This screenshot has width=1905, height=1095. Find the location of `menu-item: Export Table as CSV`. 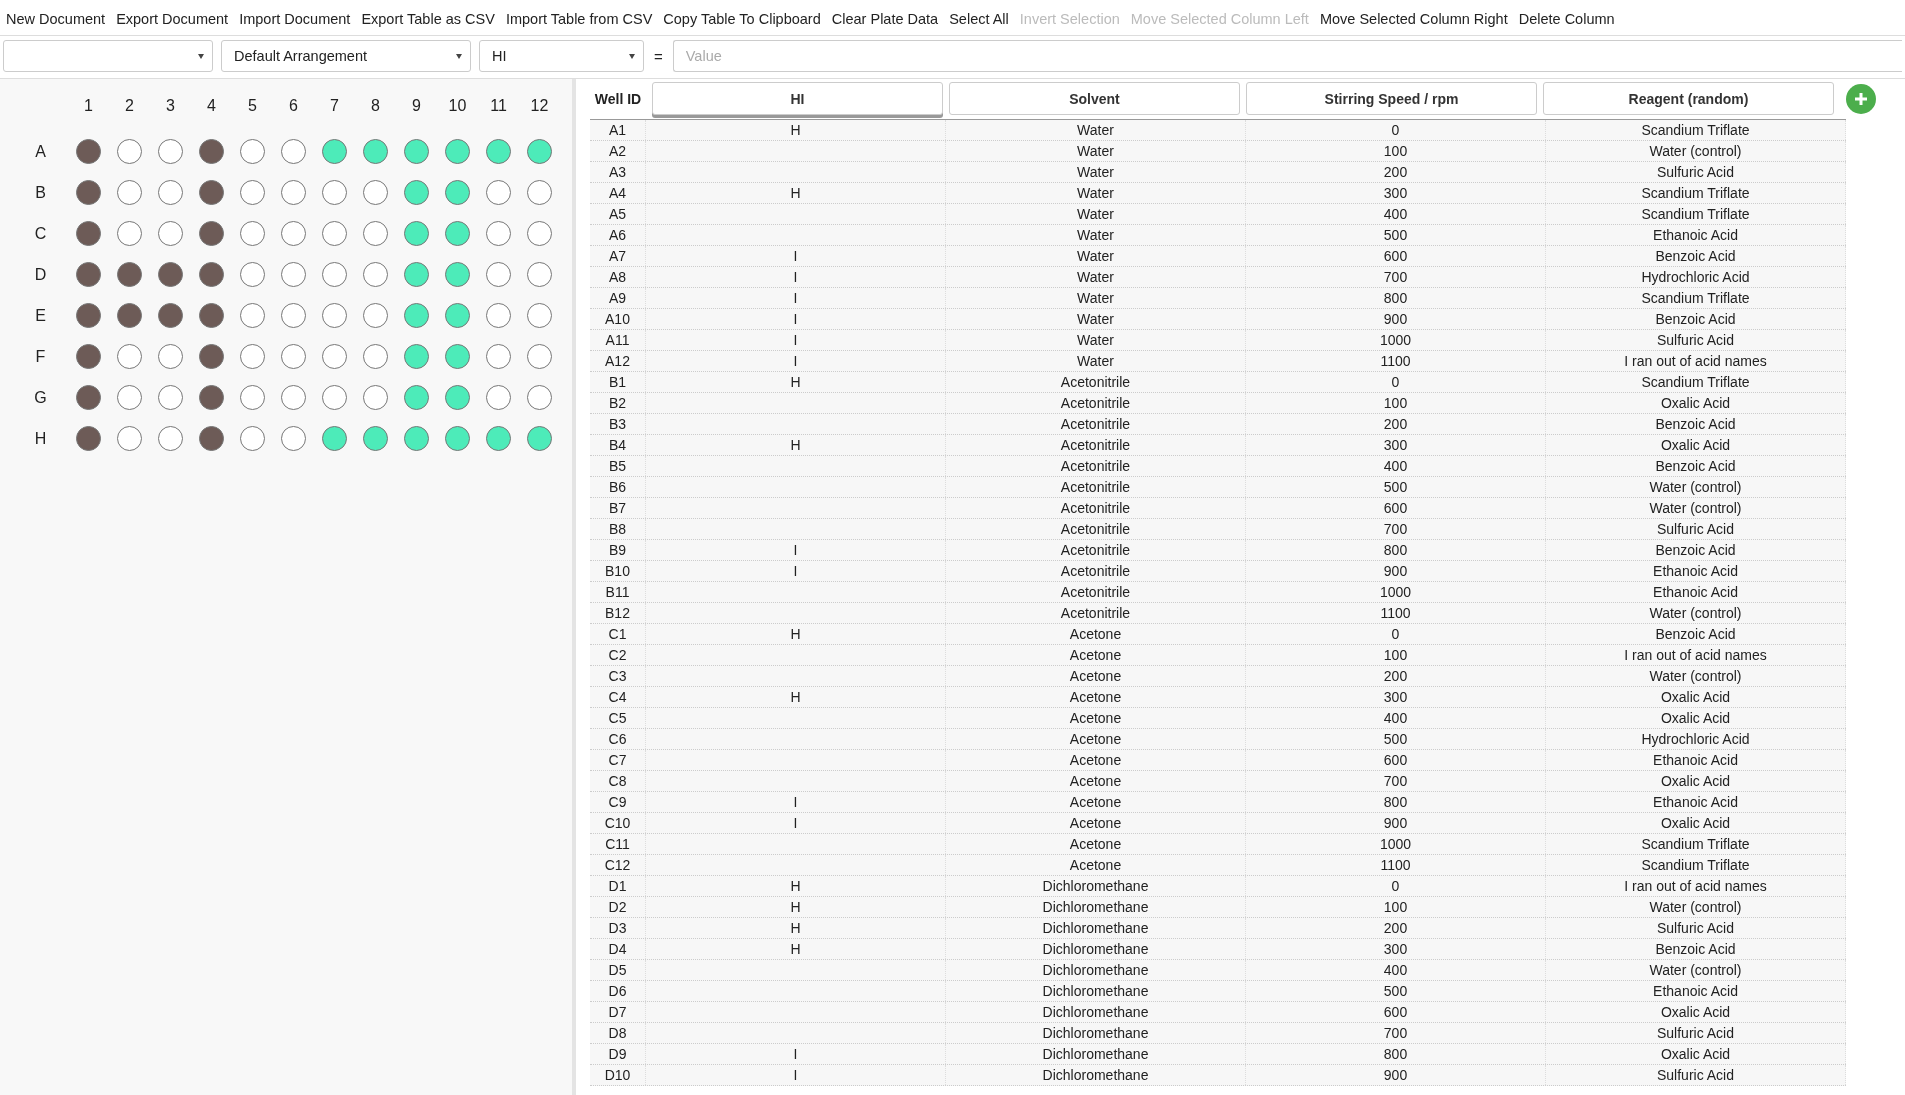

menu-item: Export Table as CSV is located at coordinates (428, 19).